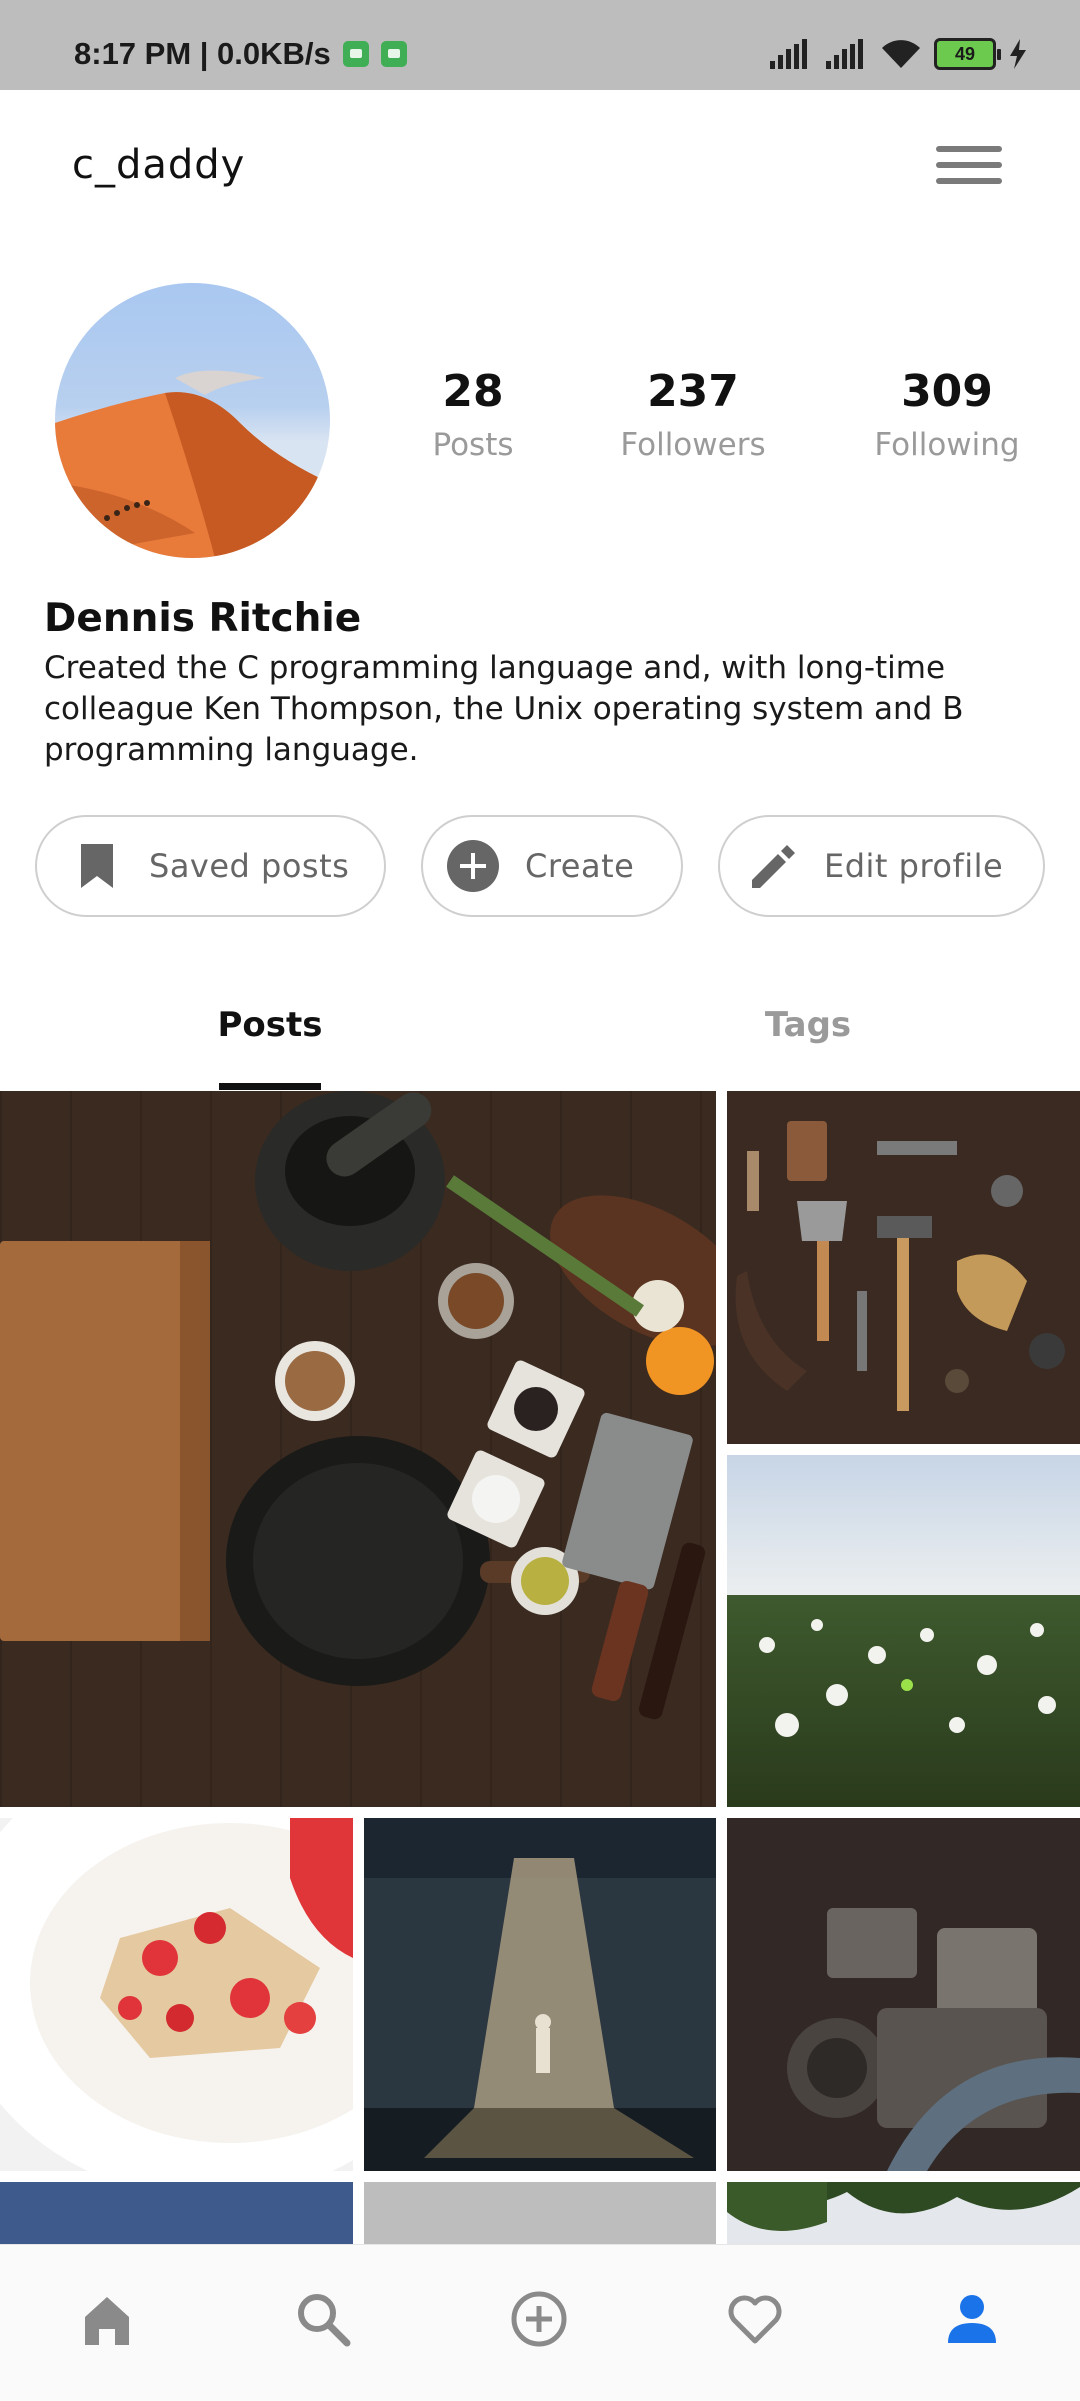 The image size is (1080, 2401). I want to click on stat-label: Following, so click(947, 445).